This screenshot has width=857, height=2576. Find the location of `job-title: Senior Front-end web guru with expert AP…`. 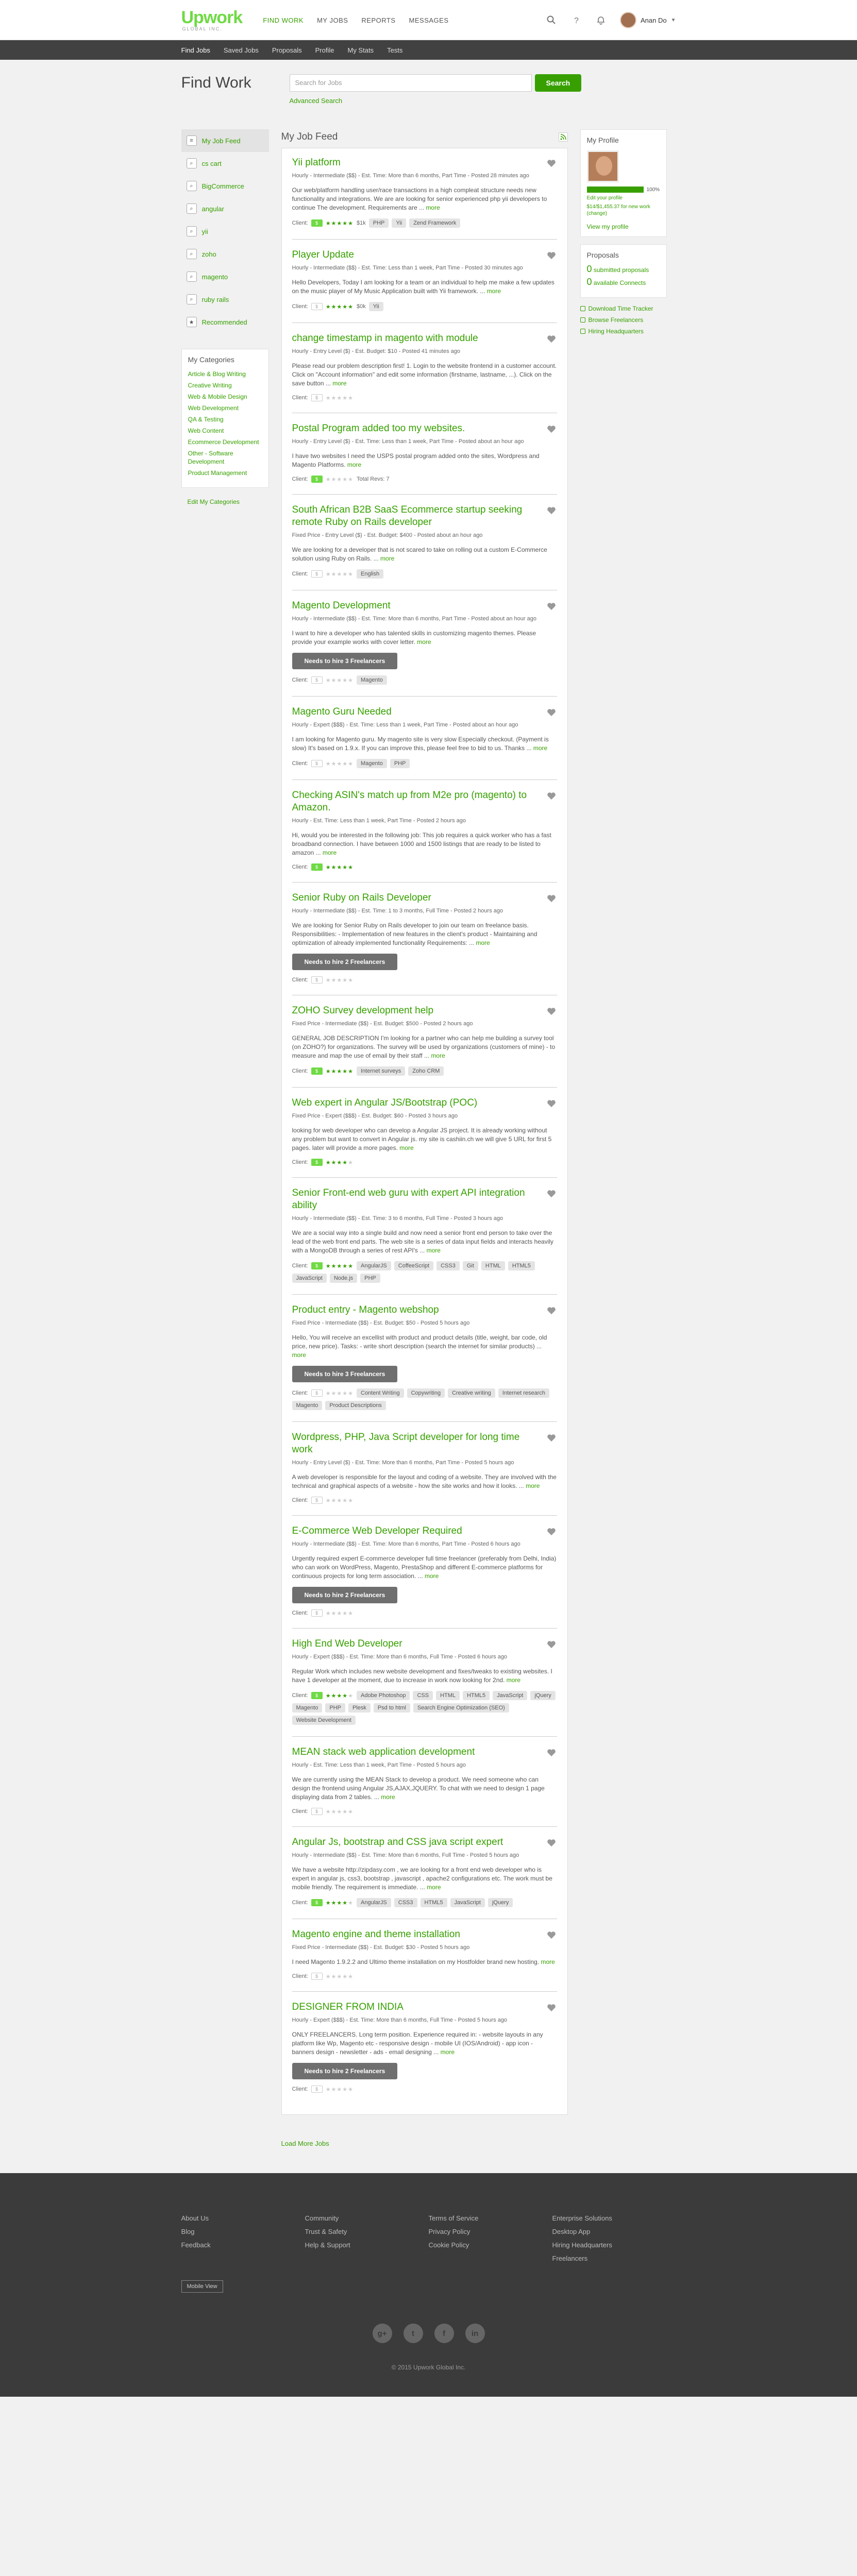

job-title: Senior Front-end web guru with expert AP… is located at coordinates (414, 1199).